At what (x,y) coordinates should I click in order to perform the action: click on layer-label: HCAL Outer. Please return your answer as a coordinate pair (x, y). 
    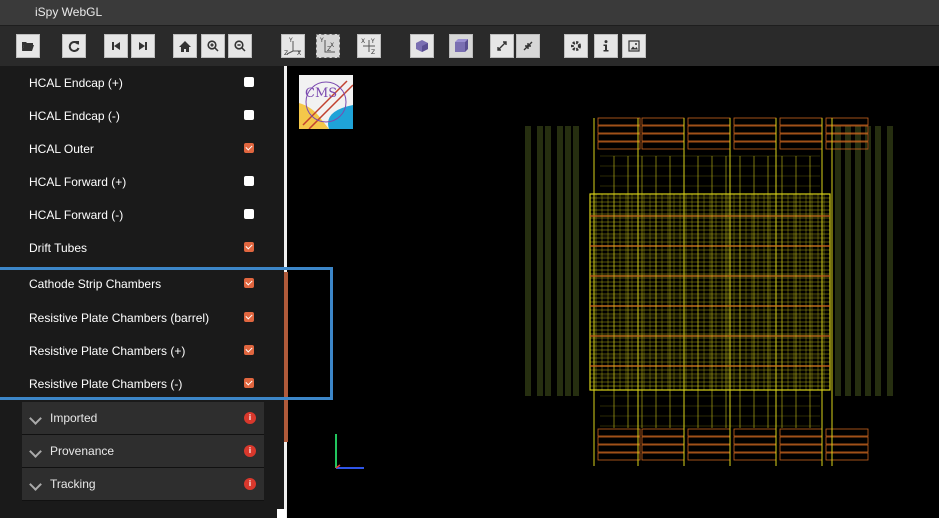
    Looking at the image, I should click on (61, 149).